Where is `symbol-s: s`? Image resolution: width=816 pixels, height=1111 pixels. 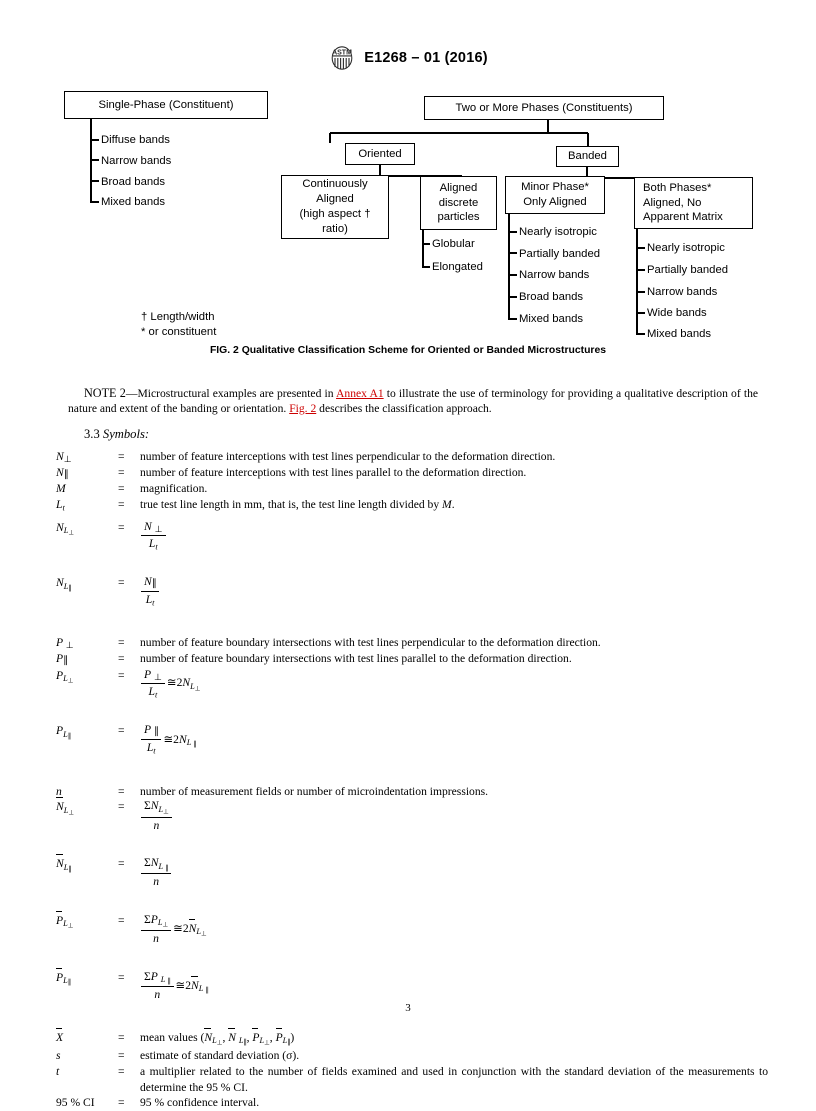
symbol-s: s is located at coordinates (58, 1056).